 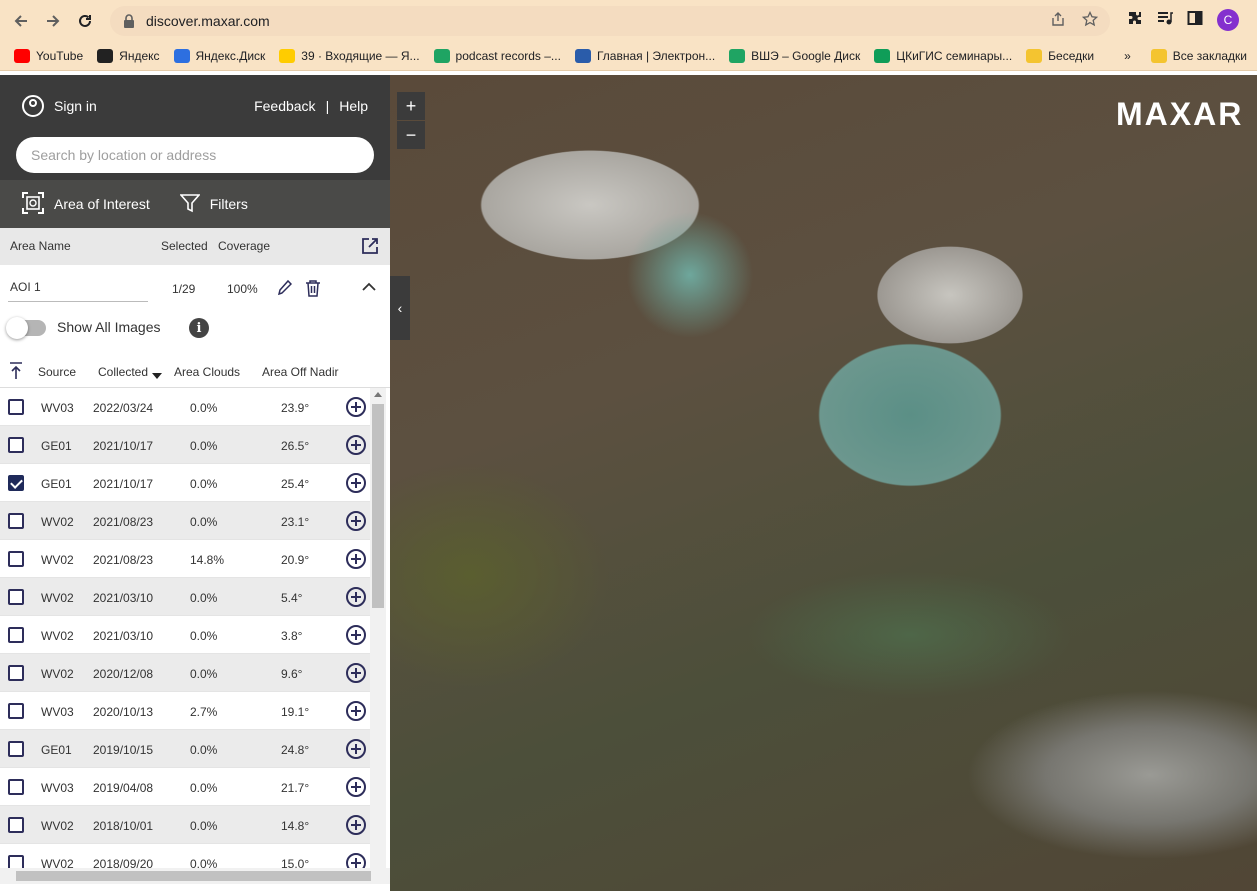 What do you see at coordinates (123, 372) in the screenshot?
I see `col-collected: Collected` at bounding box center [123, 372].